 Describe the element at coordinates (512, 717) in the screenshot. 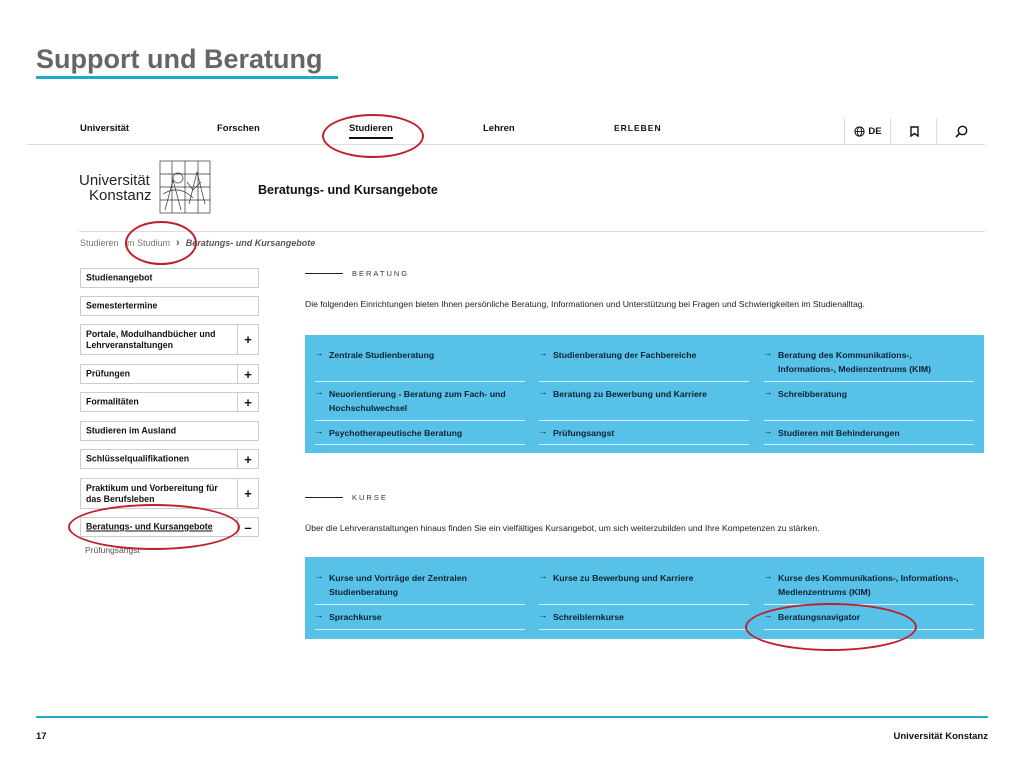

I see `footer-divider` at that location.